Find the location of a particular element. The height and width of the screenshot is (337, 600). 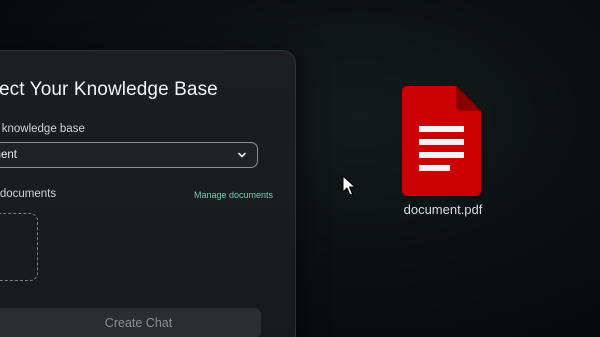

existing-knowledge-base-label: ting knowledge base is located at coordinates (42, 129).